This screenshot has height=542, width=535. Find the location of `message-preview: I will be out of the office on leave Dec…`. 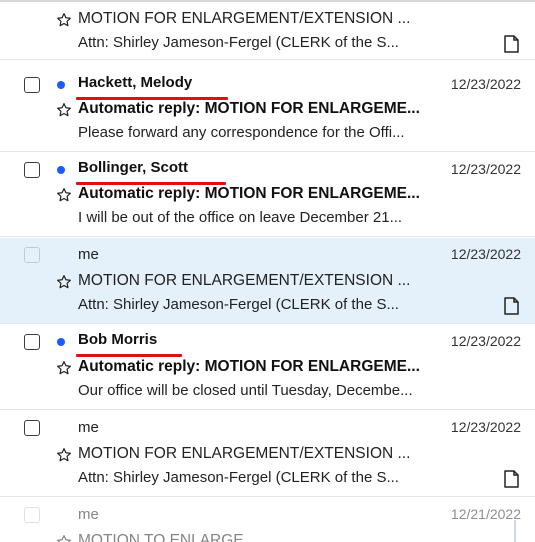

message-preview: I will be out of the office on leave Dec… is located at coordinates (240, 217).